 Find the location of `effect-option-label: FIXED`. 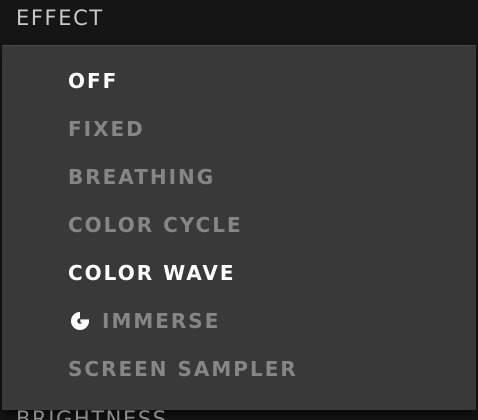

effect-option-label: FIXED is located at coordinates (106, 129).